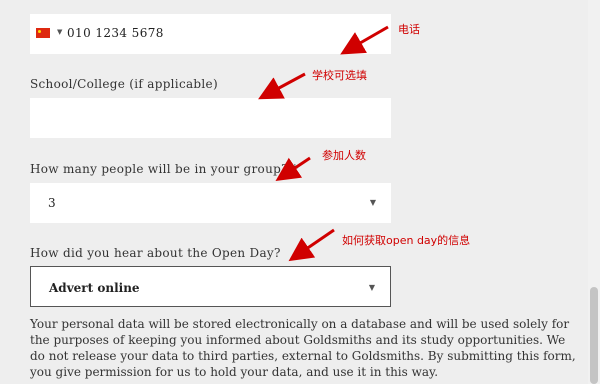 The width and height of the screenshot is (600, 384). I want to click on phone-arrow, so click(364, 40).